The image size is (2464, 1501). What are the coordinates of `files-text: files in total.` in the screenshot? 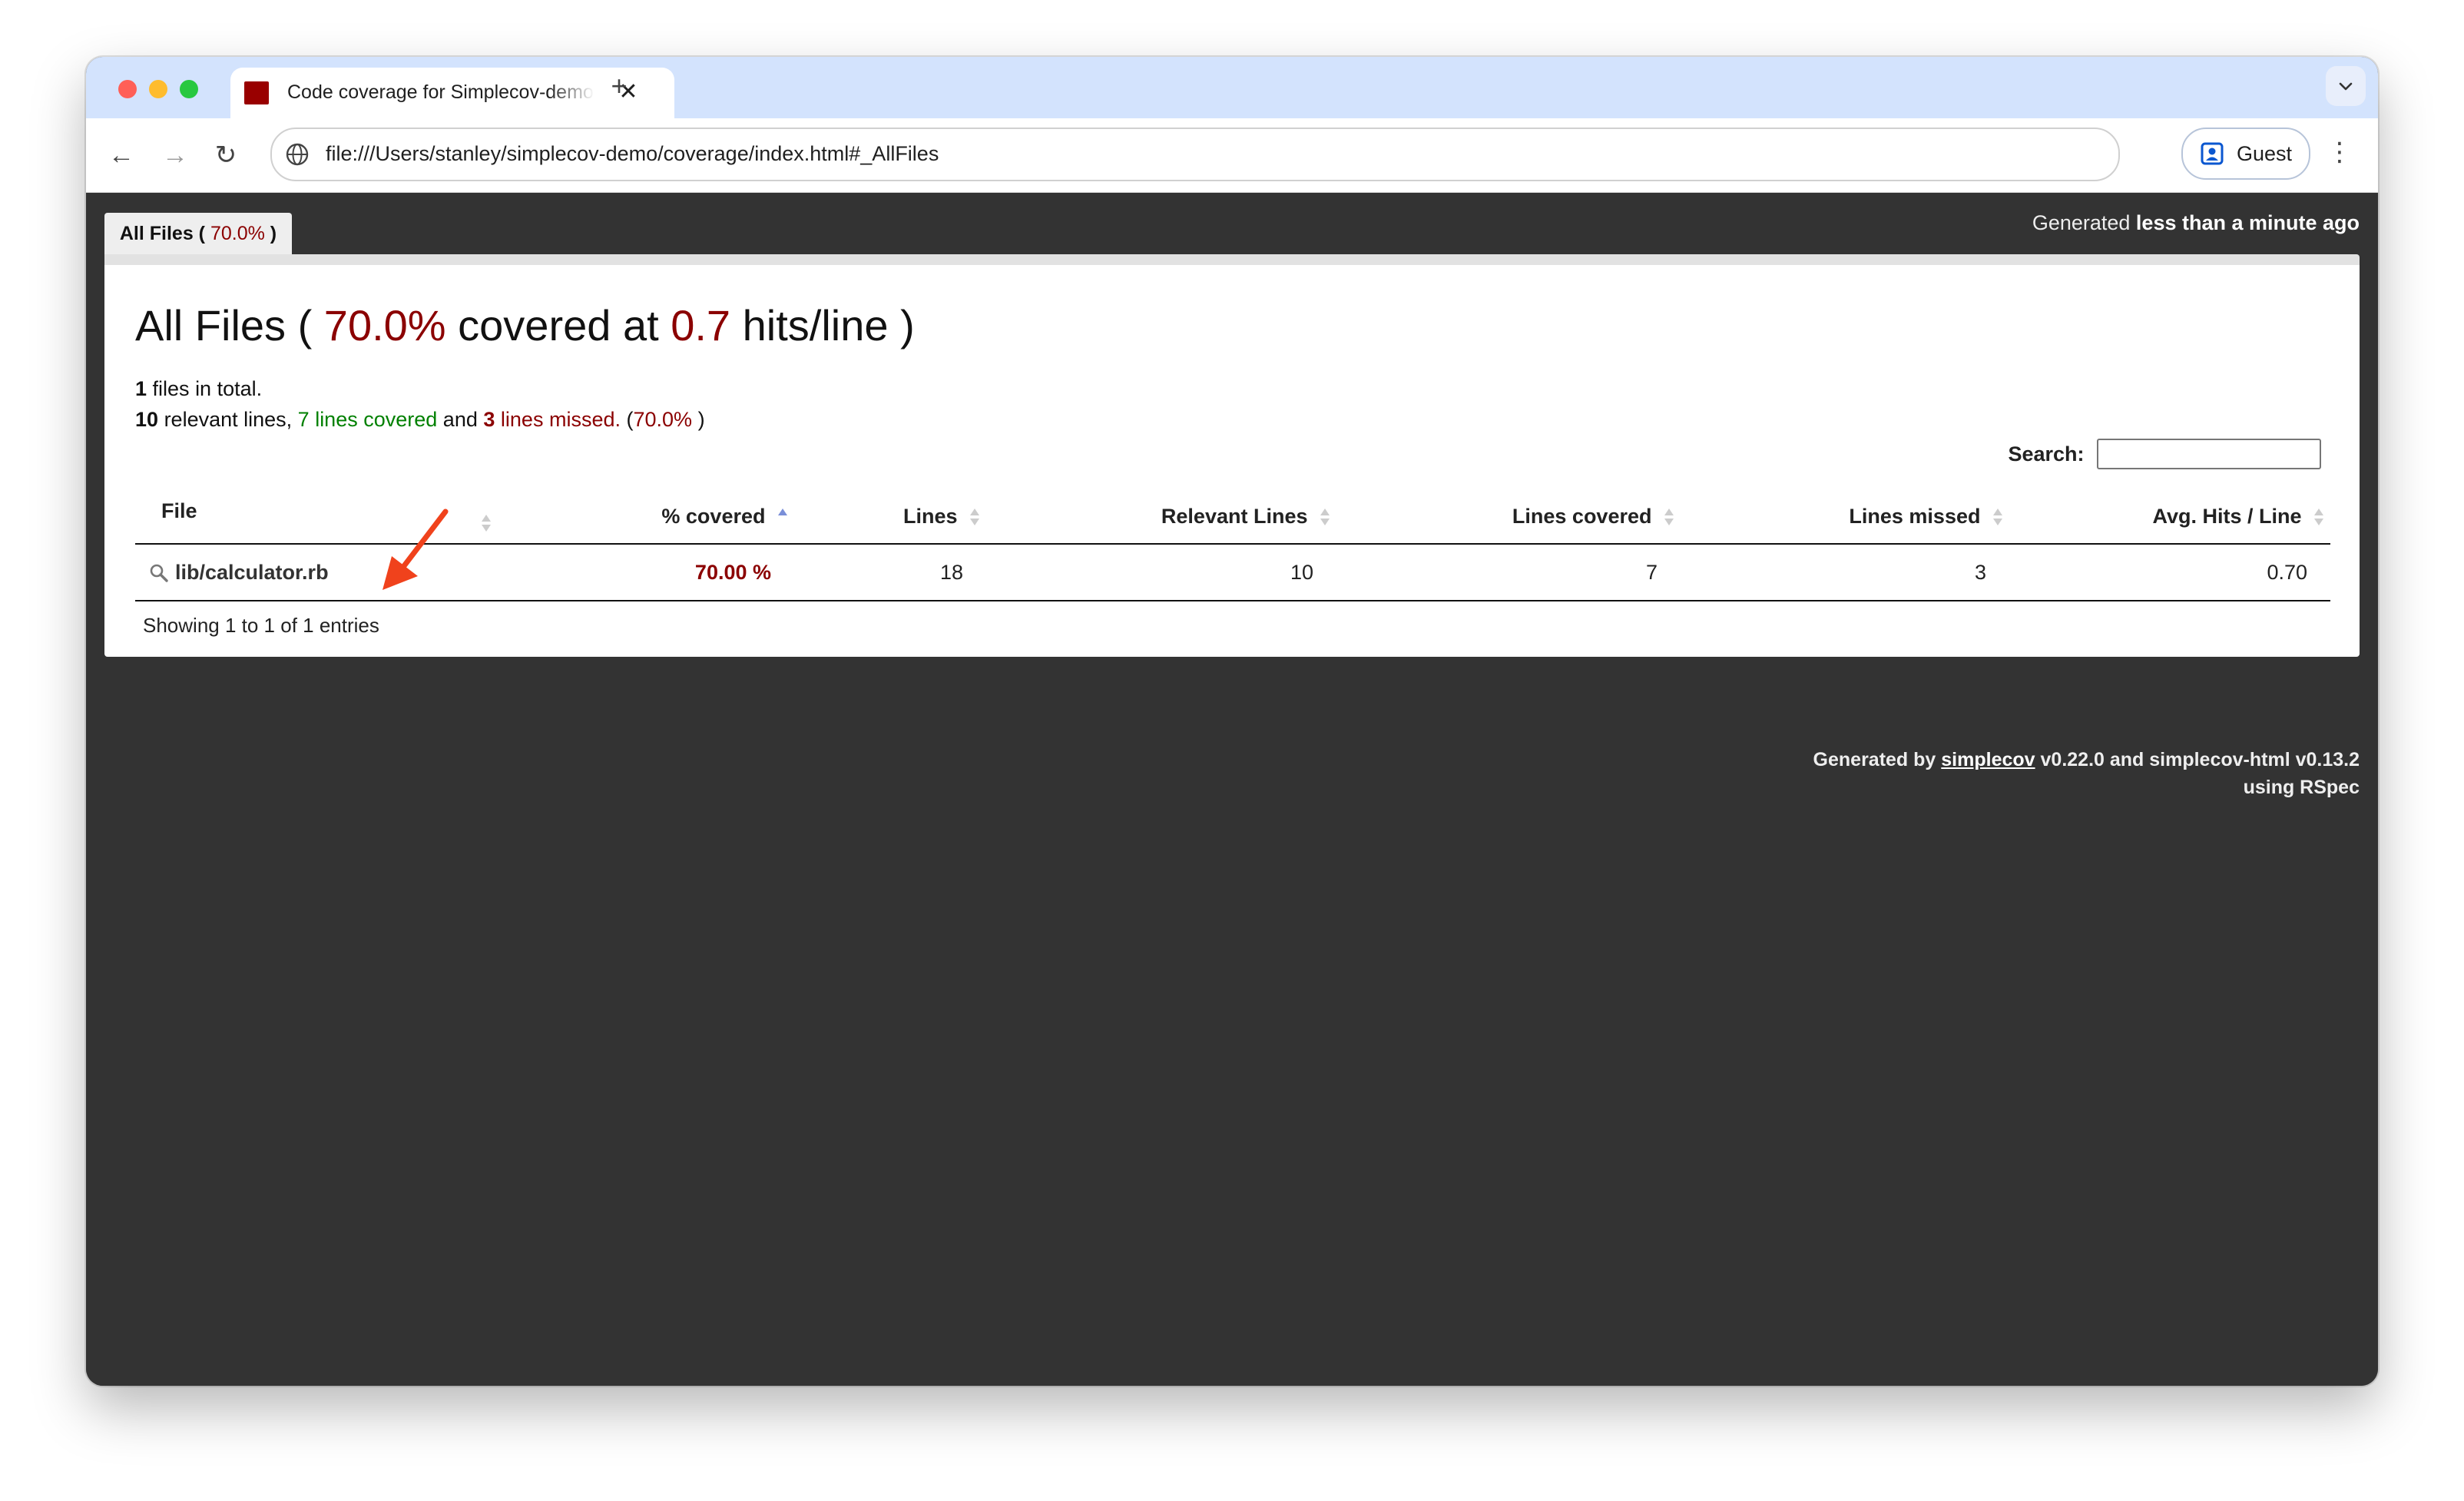 It's located at (207, 388).